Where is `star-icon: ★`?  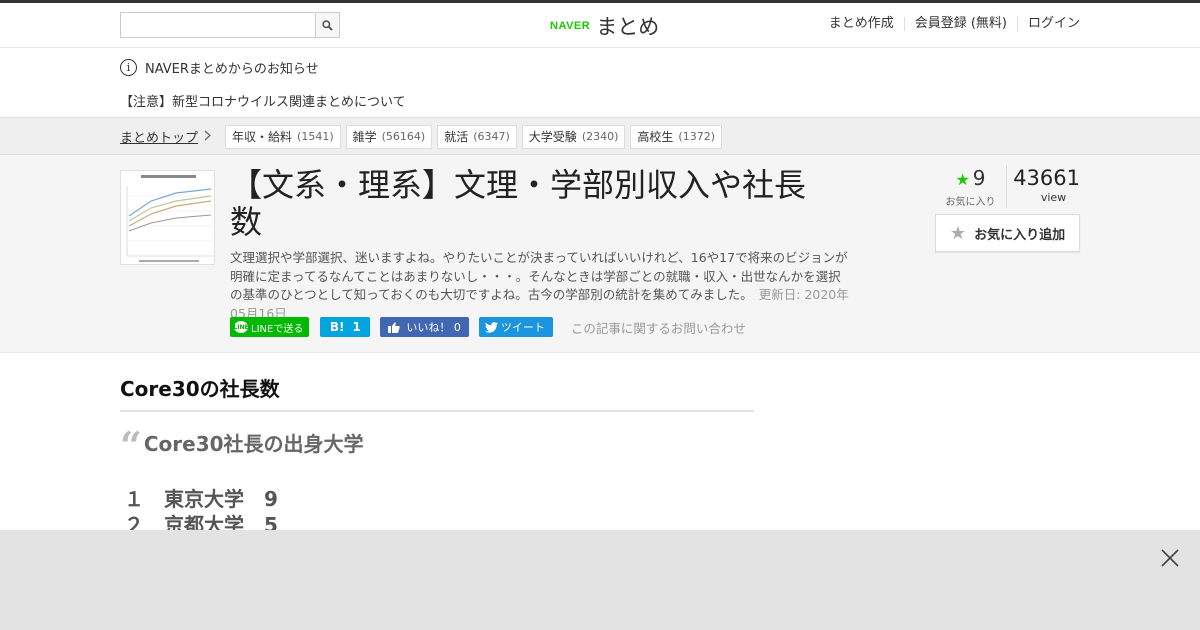 star-icon: ★ is located at coordinates (962, 179).